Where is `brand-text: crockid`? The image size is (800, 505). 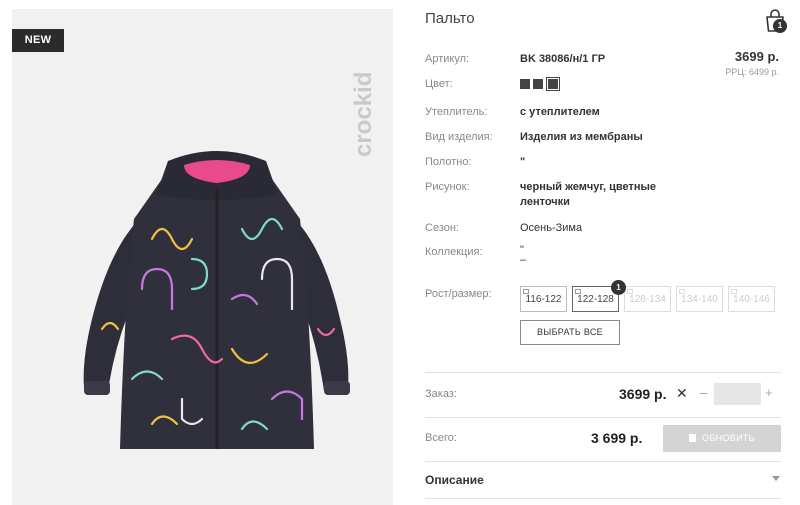
brand-text: crockid is located at coordinates (363, 114).